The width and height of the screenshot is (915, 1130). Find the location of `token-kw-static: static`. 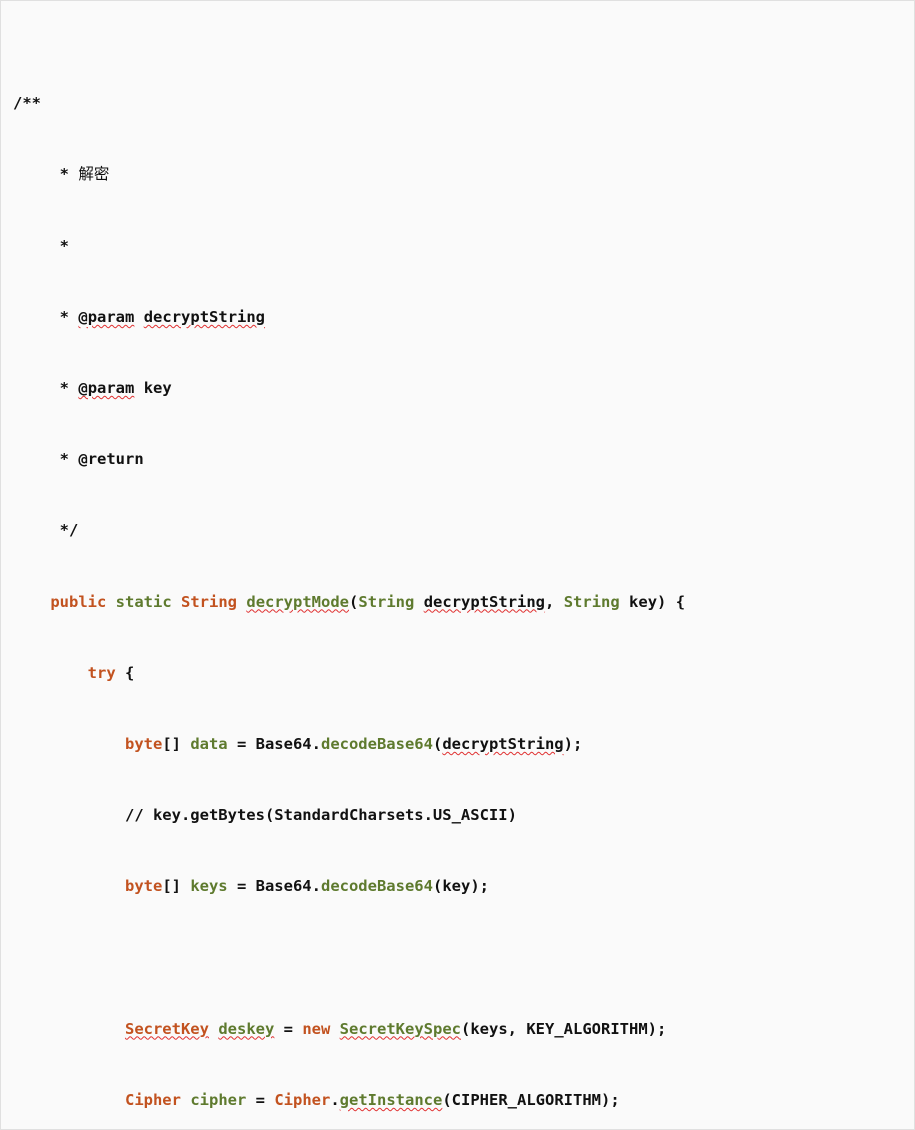

token-kw-static: static is located at coordinates (143, 601).